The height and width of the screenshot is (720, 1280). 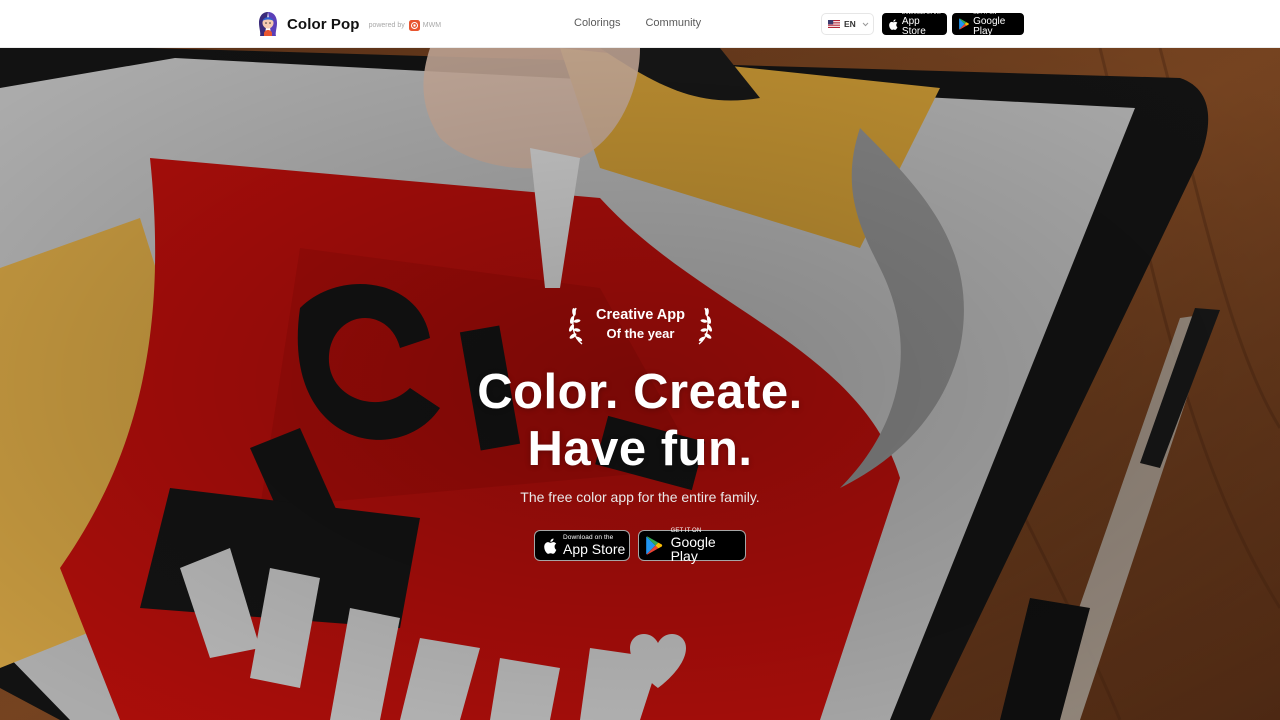 I want to click on powered-by: powered by MWM, so click(x=405, y=25).